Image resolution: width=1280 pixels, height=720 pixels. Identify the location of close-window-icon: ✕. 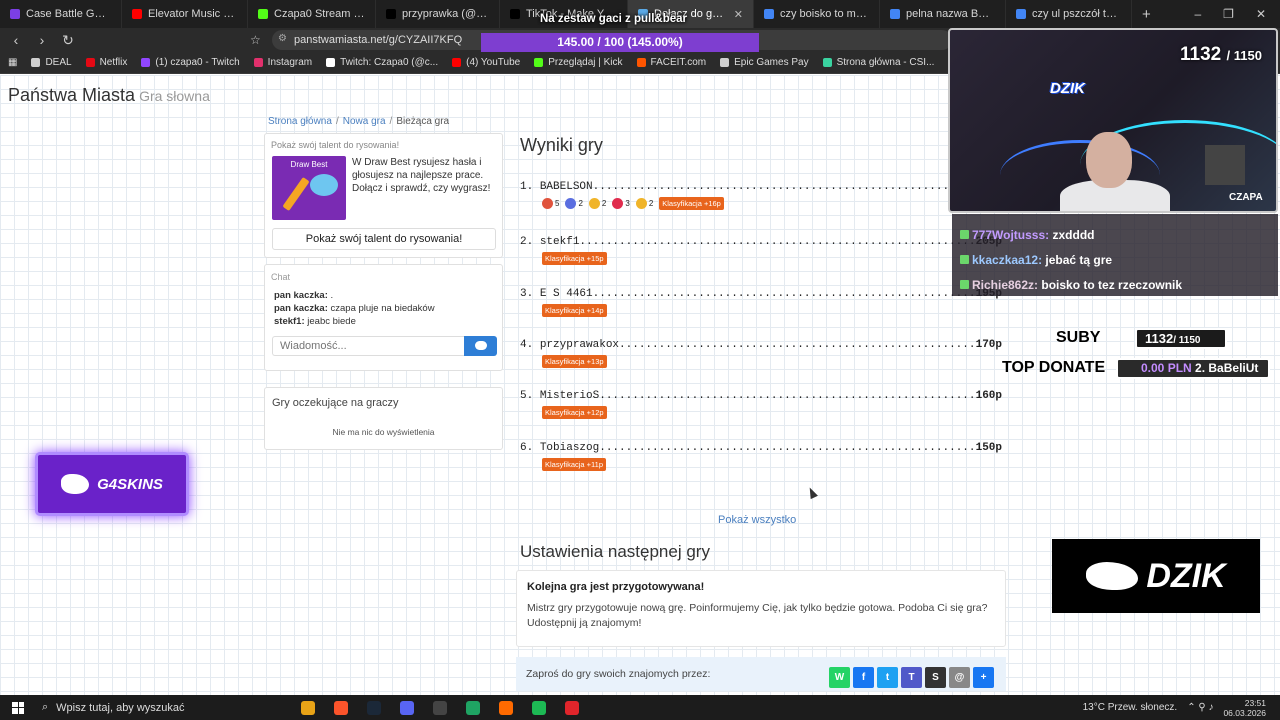
(1261, 14).